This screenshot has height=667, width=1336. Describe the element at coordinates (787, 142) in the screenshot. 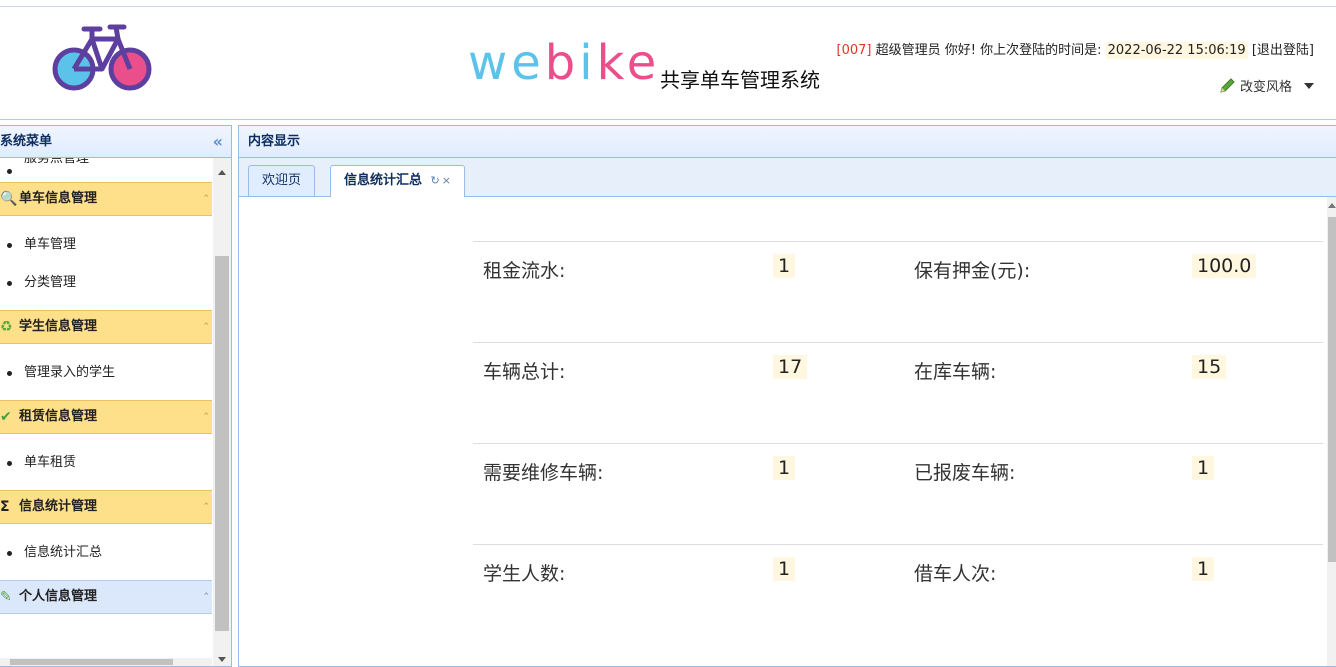

I see `main-title: 内容显示` at that location.